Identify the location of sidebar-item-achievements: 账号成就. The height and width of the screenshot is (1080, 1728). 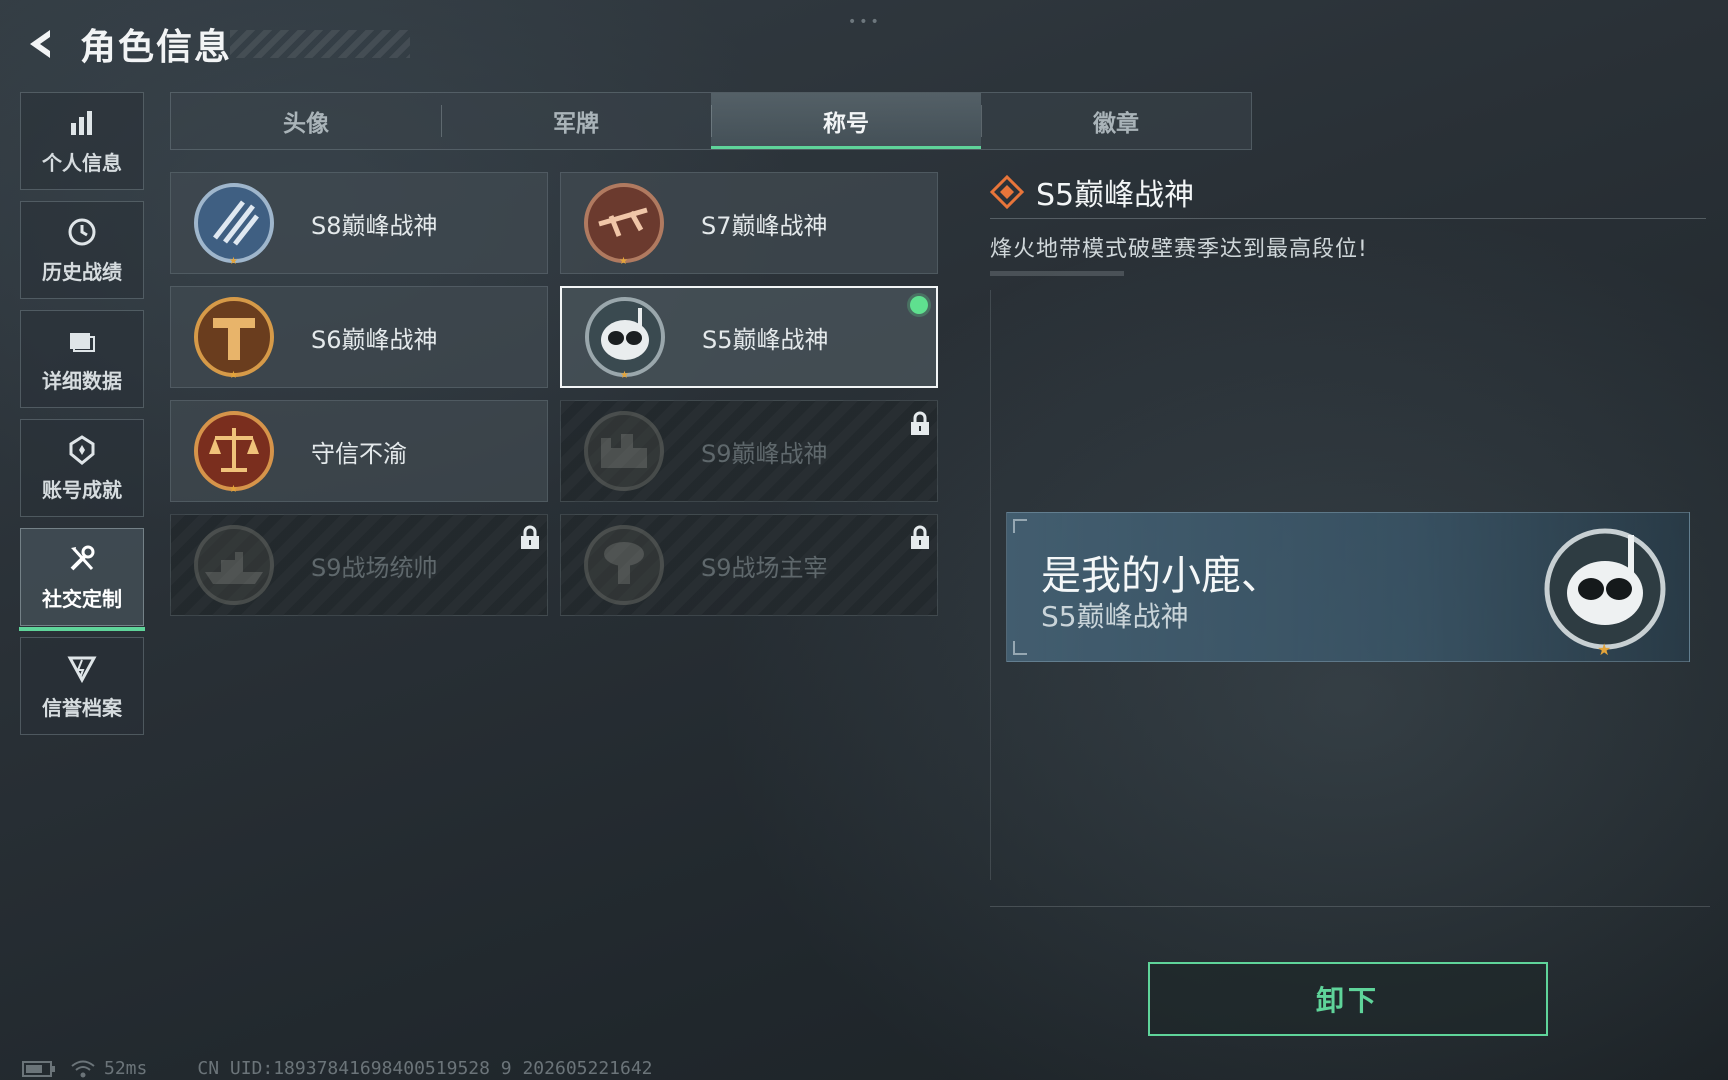
(82, 468).